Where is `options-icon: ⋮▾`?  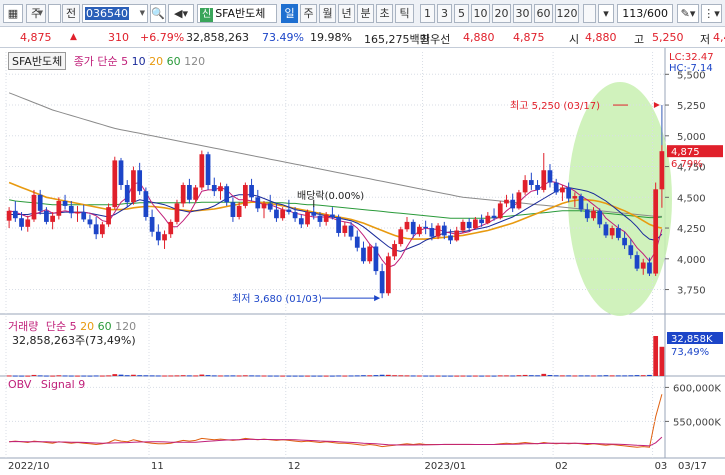
options-icon: ⋮▾ is located at coordinates (711, 13).